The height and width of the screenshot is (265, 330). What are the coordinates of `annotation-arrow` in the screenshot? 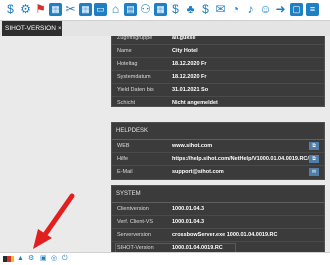 It's located at (54, 221).